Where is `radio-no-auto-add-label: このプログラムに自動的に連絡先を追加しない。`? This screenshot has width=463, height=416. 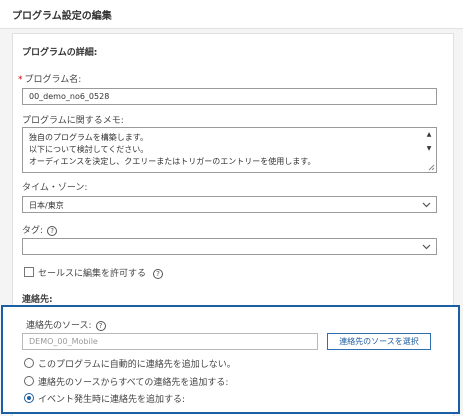
radio-no-auto-add-label: このプログラムに自動的に連絡先を追加しない。 is located at coordinates (137, 365).